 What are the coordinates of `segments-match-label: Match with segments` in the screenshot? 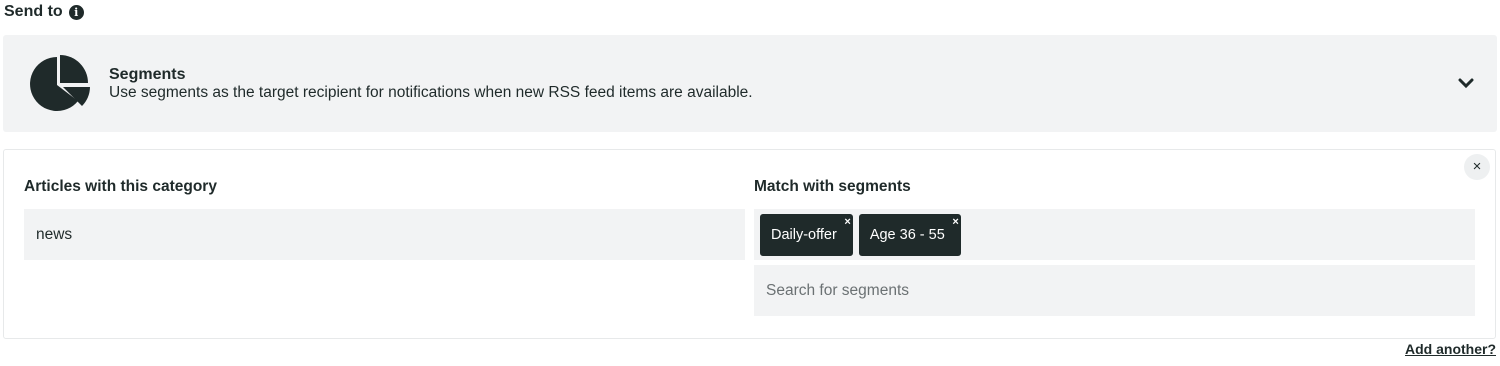 It's located at (832, 186).